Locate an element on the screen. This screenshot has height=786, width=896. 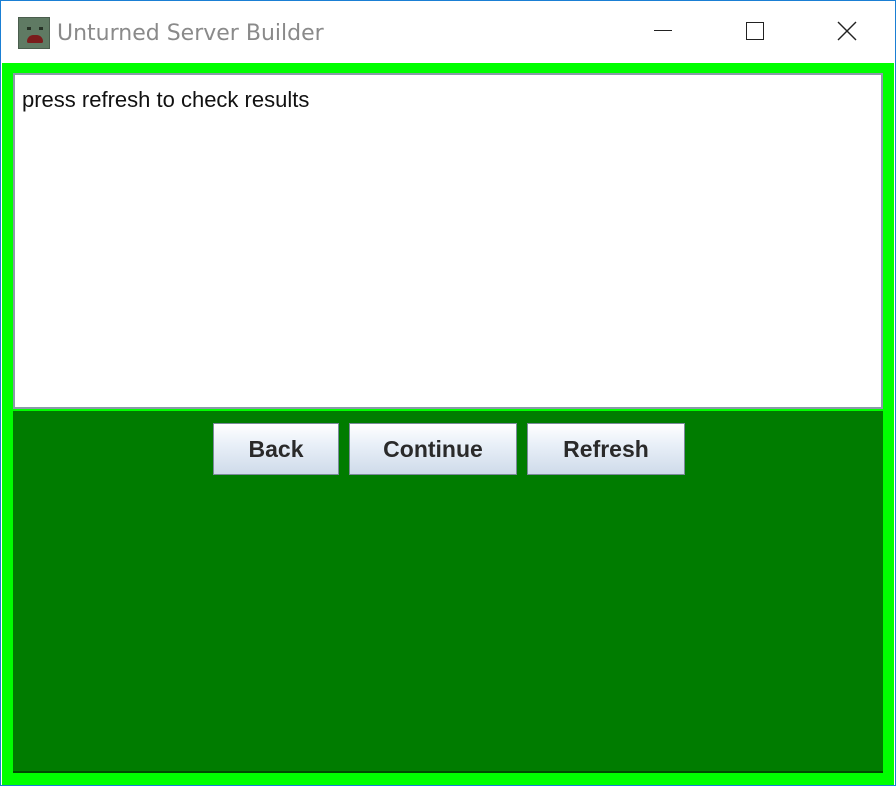
close-button is located at coordinates (847, 32).